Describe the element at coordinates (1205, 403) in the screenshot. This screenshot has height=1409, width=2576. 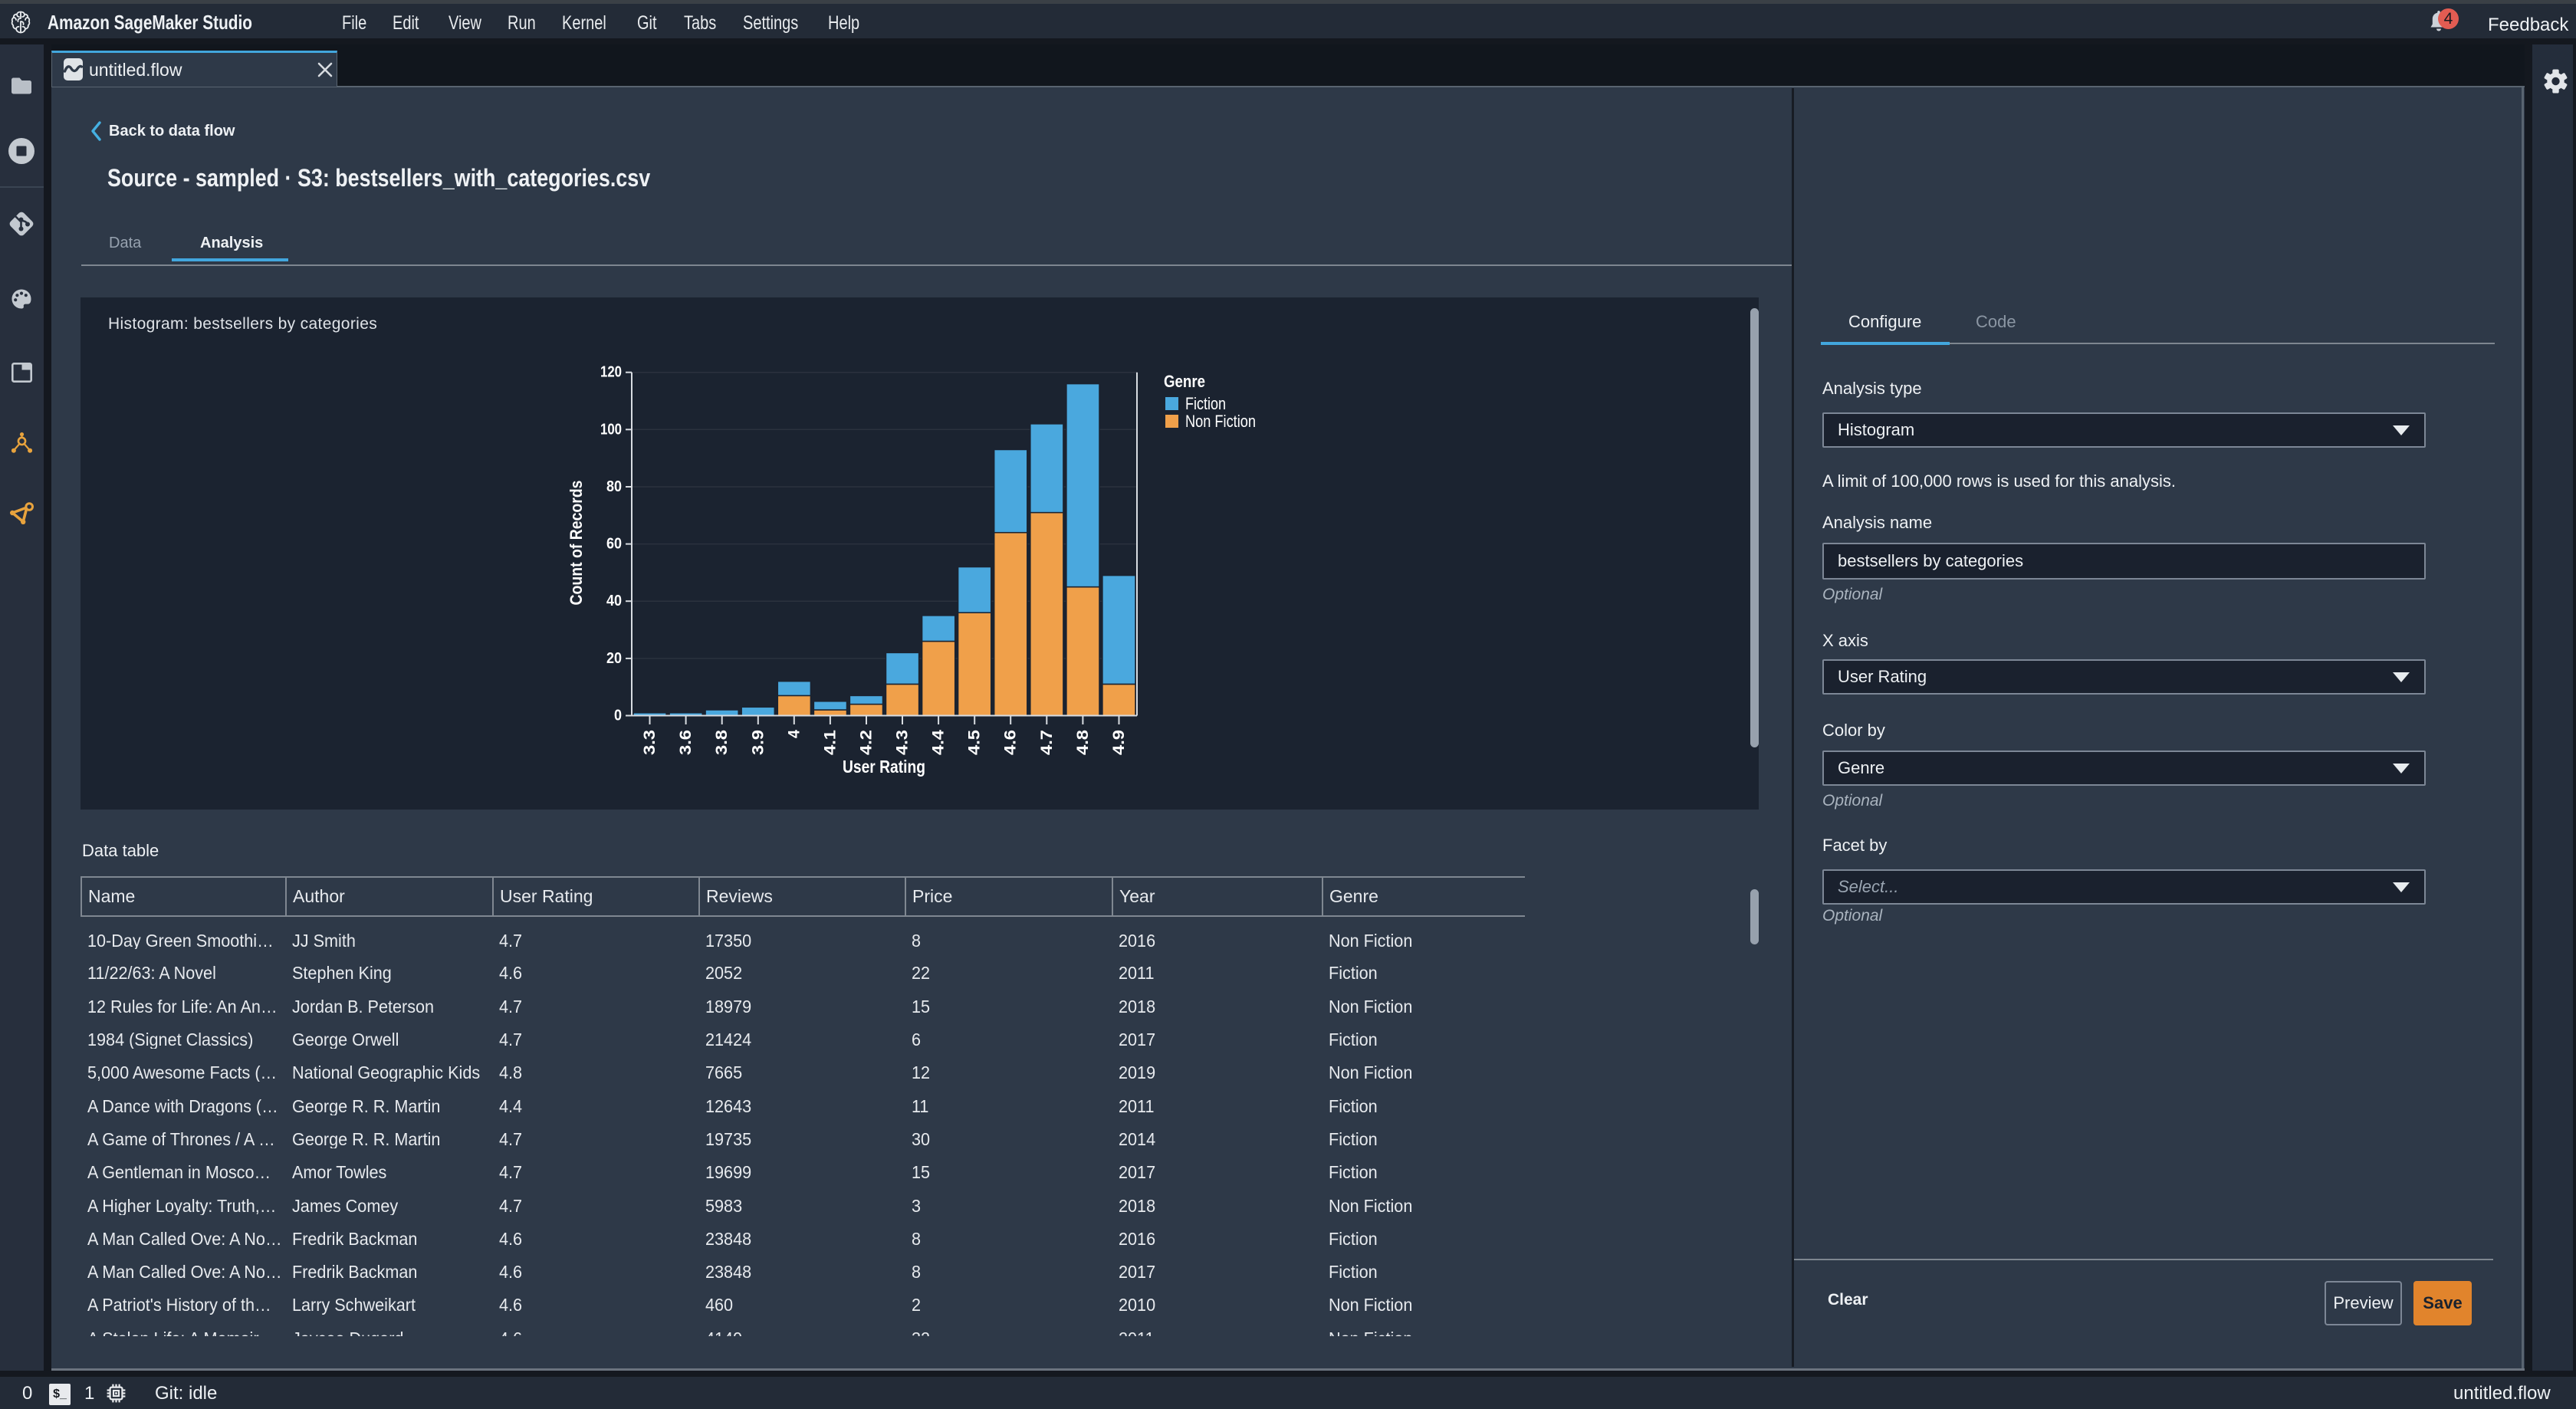
I see `svg-text: Fiction` at that location.